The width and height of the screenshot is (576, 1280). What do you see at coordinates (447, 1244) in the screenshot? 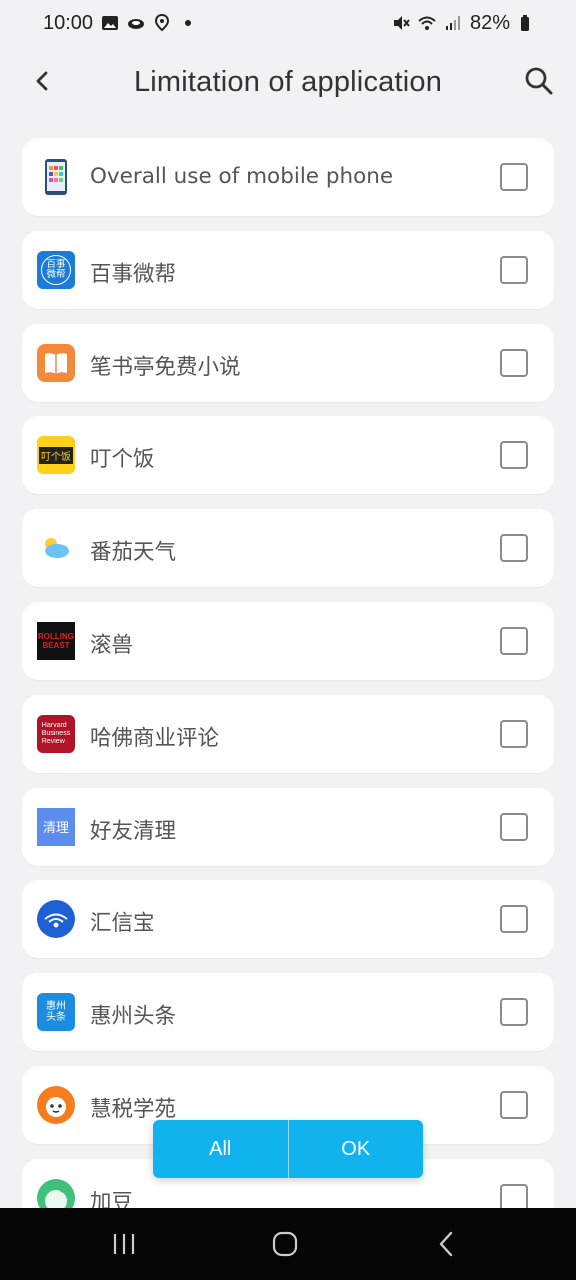
I see `nav-back-icon` at bounding box center [447, 1244].